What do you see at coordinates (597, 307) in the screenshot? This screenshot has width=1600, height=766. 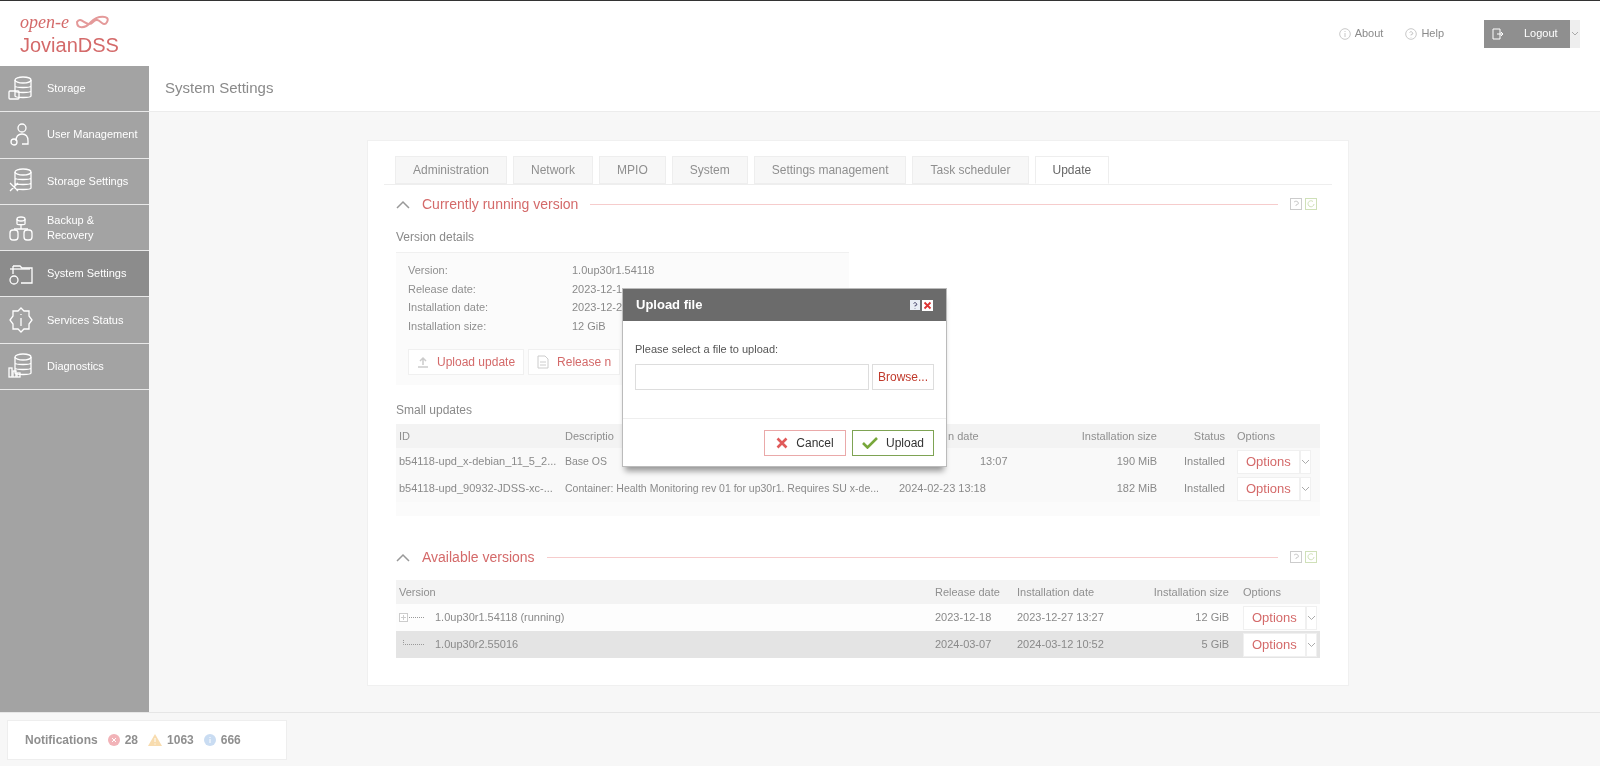 I see `detail-value: 2023-12-2` at bounding box center [597, 307].